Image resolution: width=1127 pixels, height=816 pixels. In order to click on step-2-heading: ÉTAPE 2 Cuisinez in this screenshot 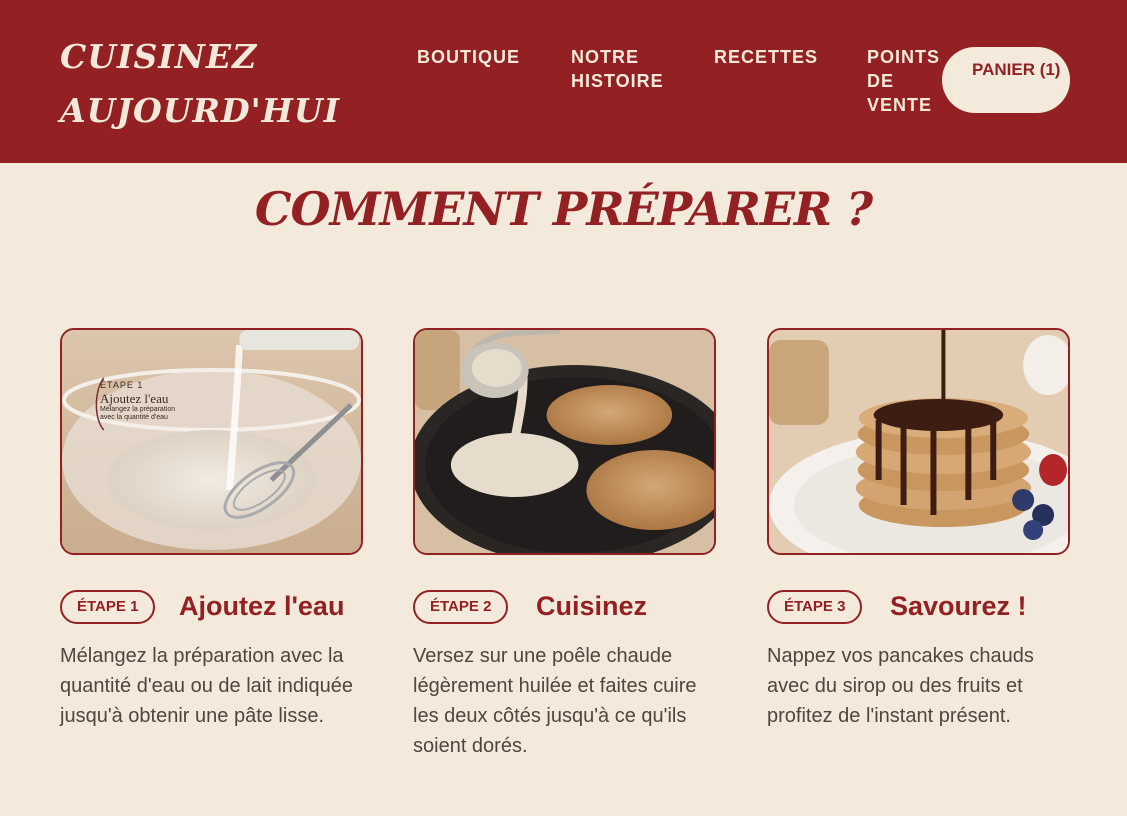, I will do `click(573, 607)`.